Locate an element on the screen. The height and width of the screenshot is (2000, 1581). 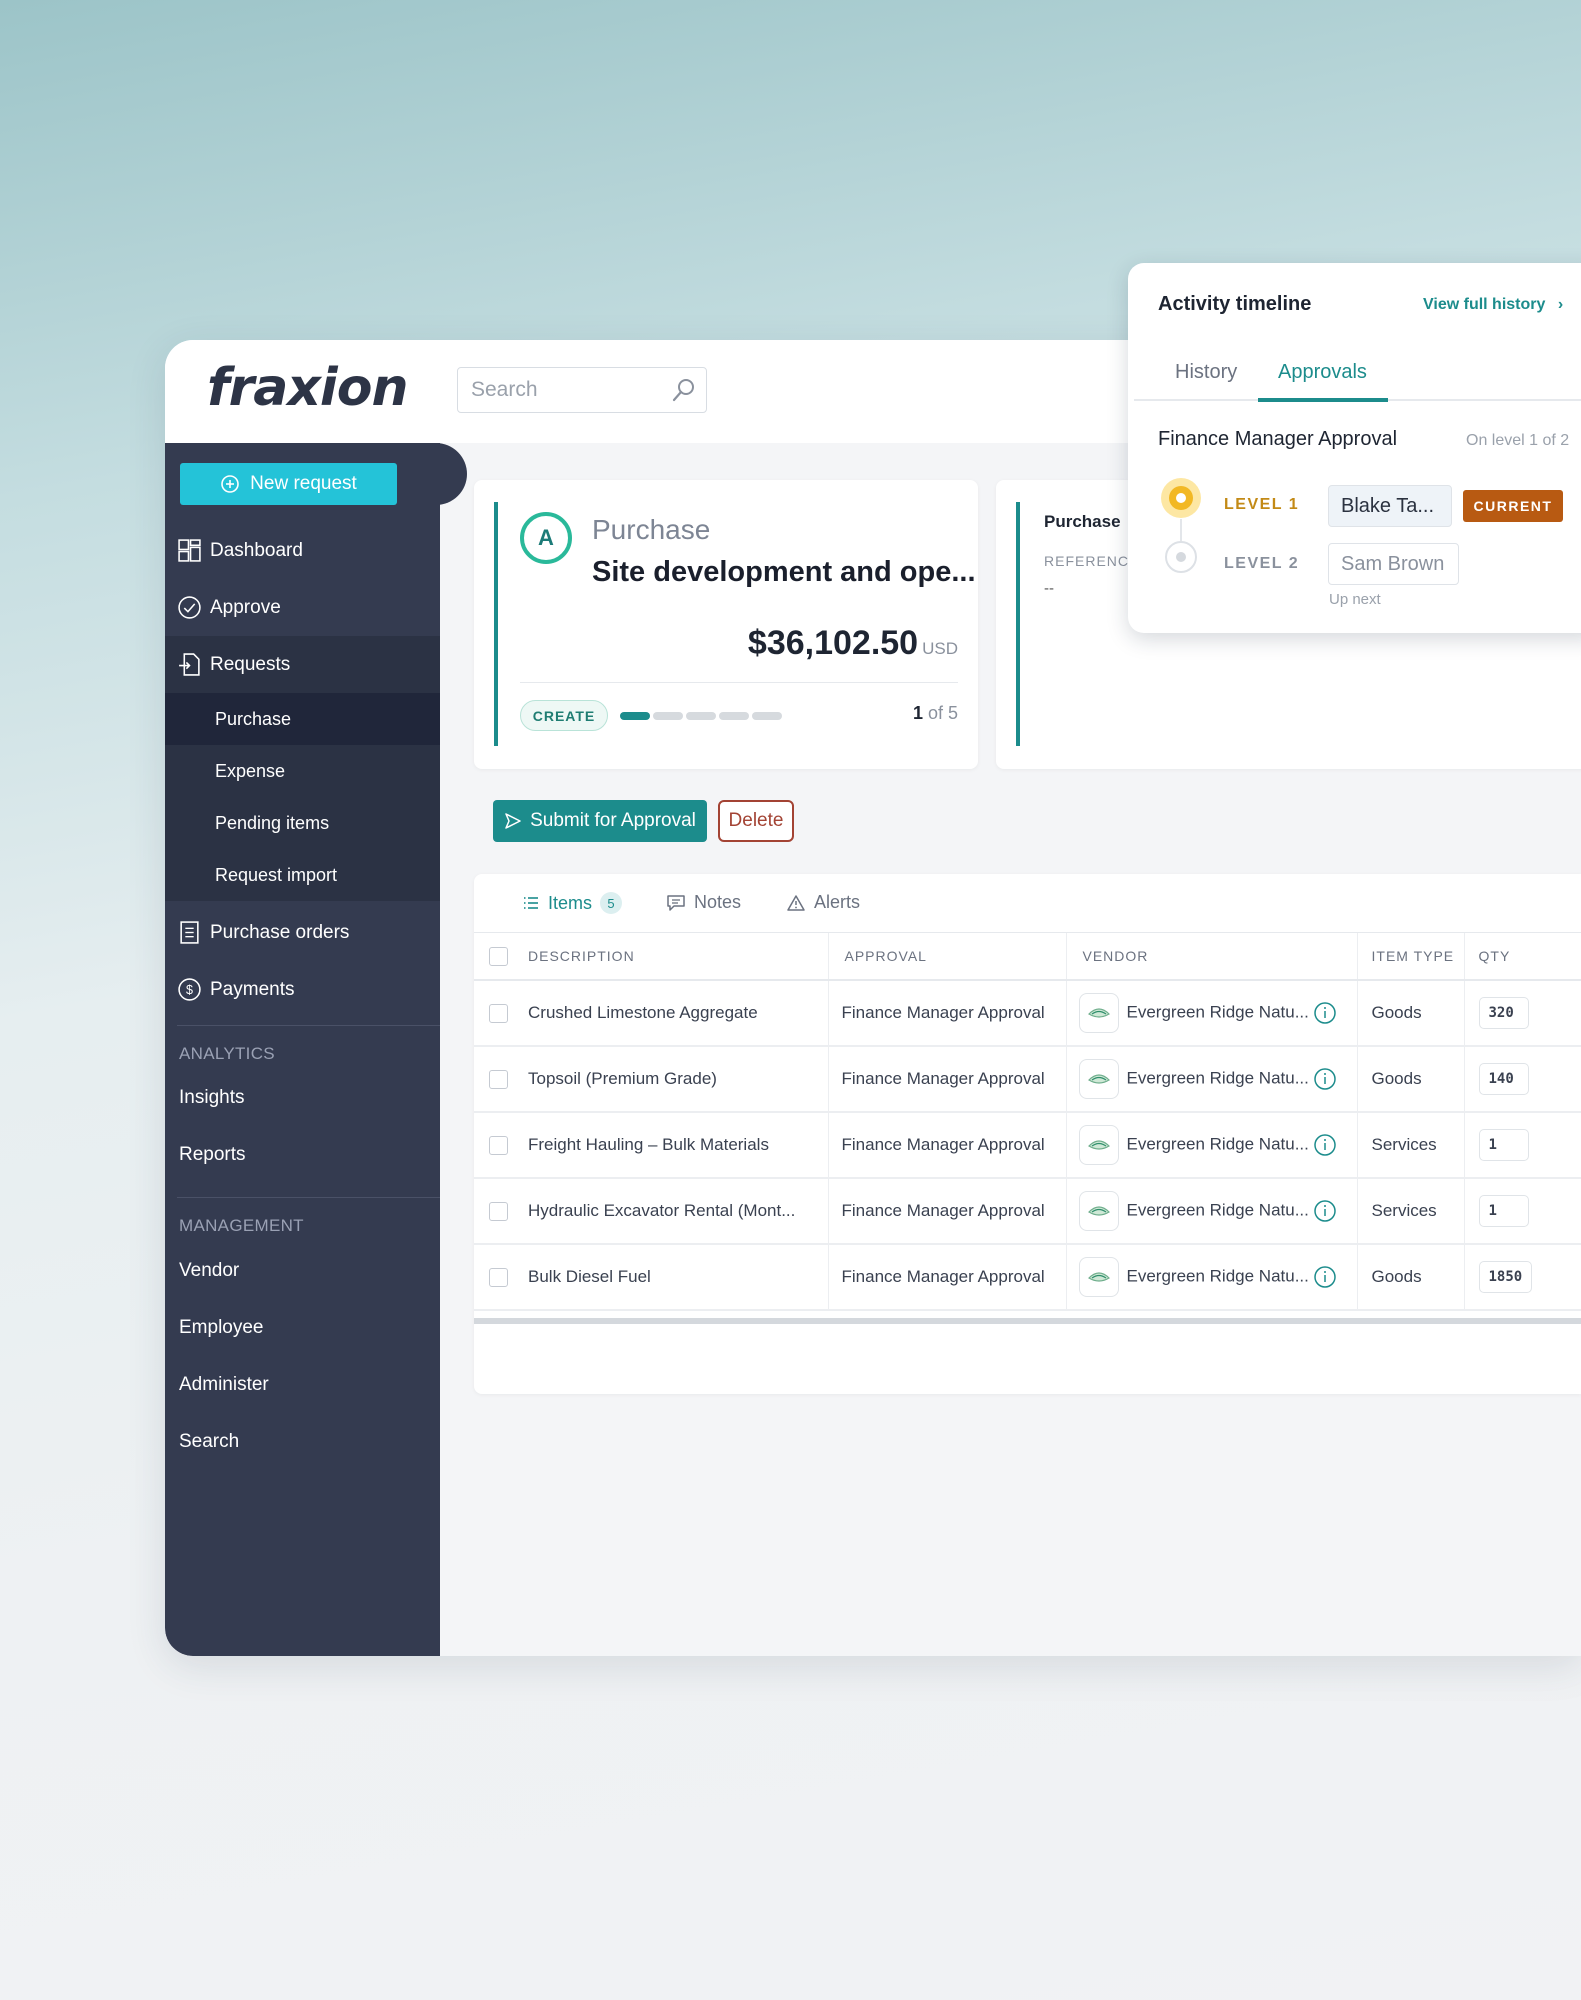
sidebar-item-label: Requests is located at coordinates (250, 664).